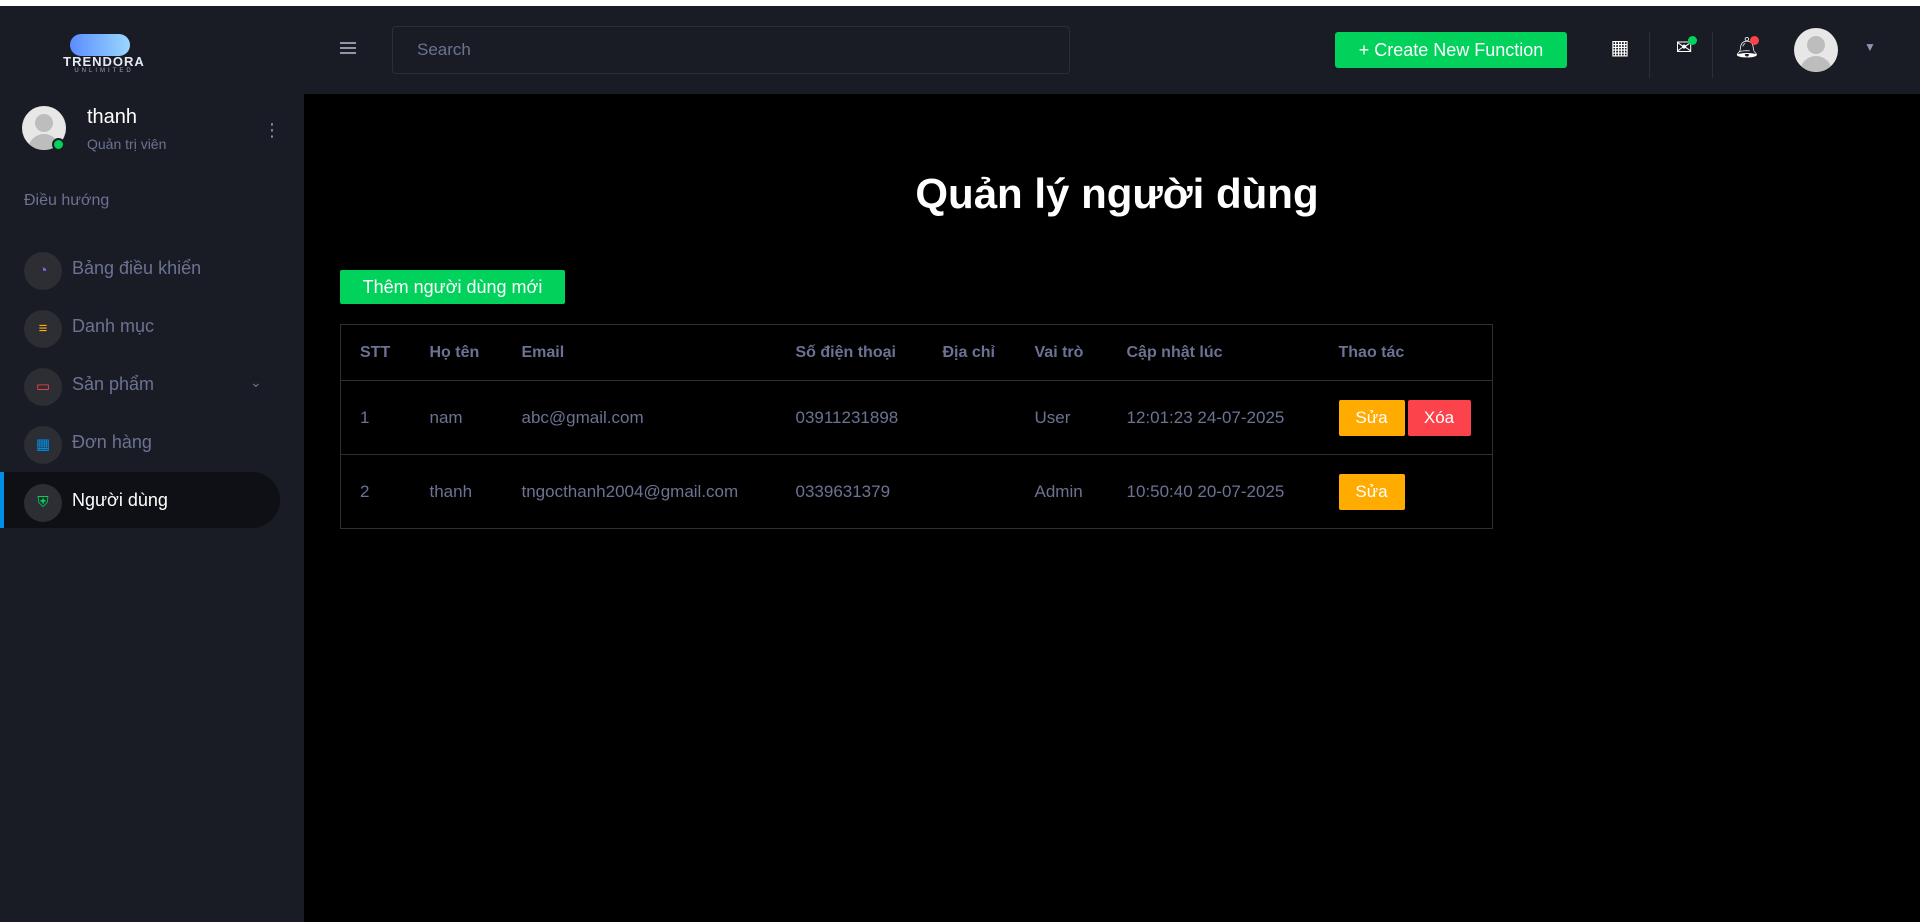 The height and width of the screenshot is (922, 1920). I want to click on header-phone: Số điện thoại, so click(850, 352).